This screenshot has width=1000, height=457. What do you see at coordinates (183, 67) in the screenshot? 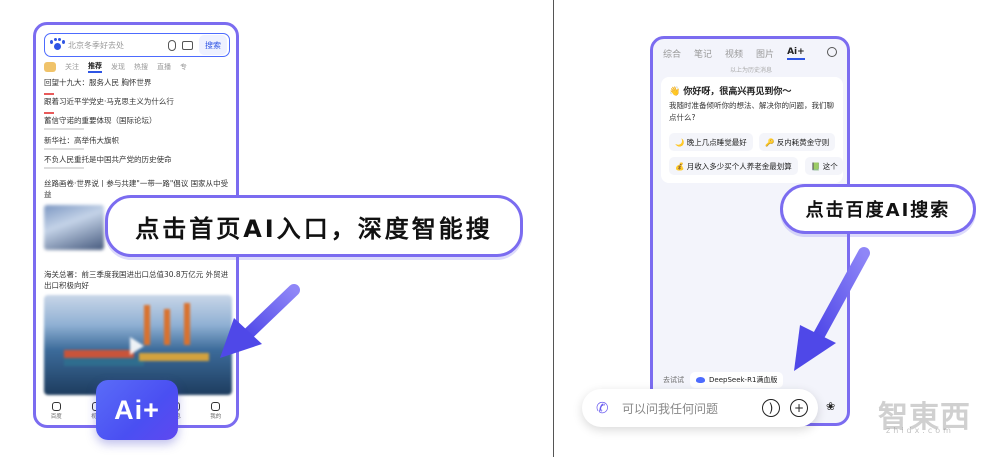
I see `tab-more: 专` at bounding box center [183, 67].